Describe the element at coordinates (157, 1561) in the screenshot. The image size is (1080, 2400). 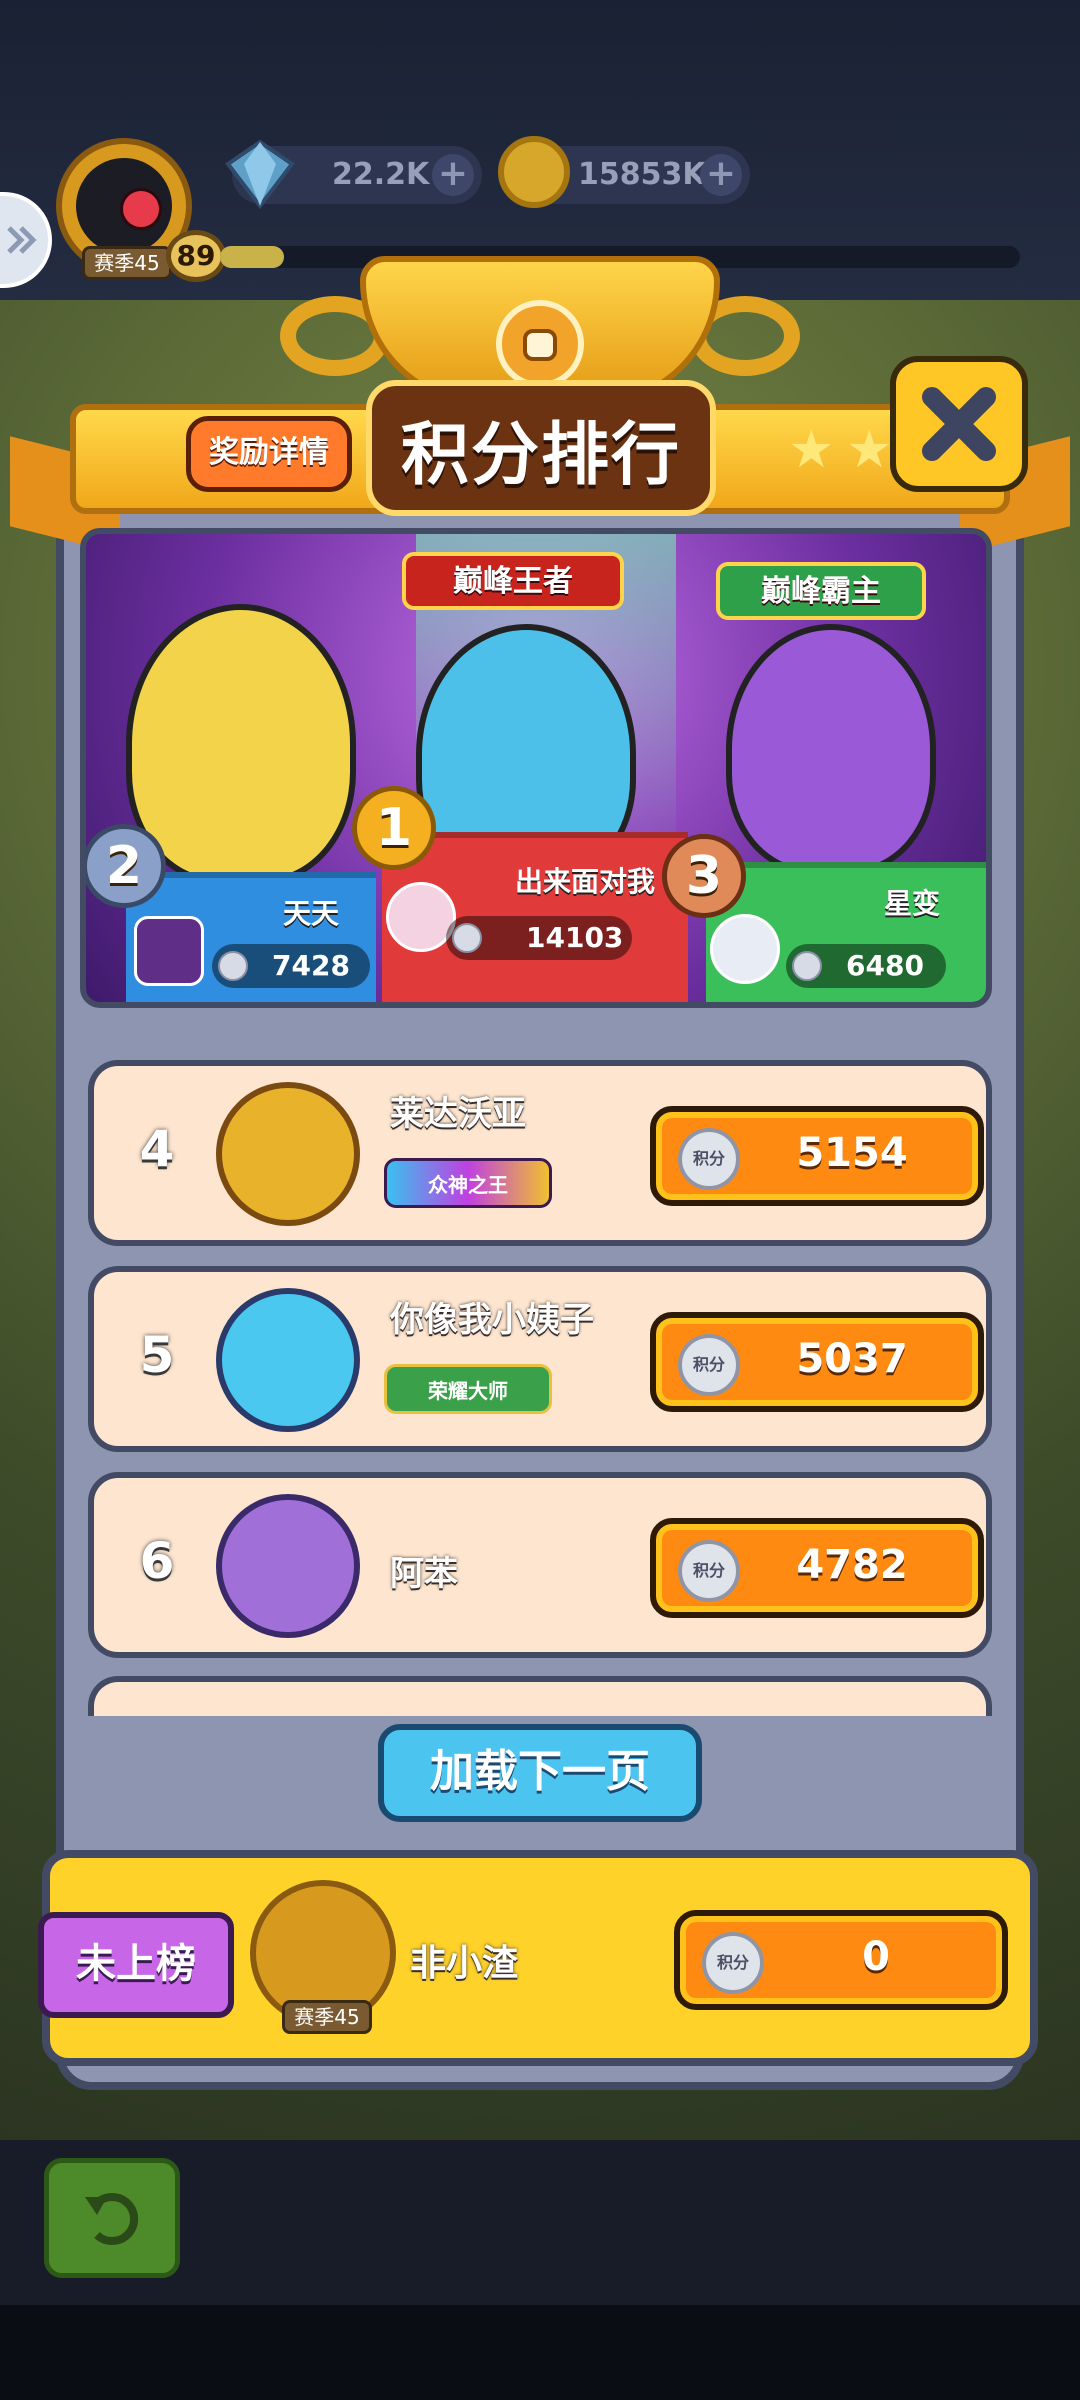
I see `rank-number: 6` at that location.